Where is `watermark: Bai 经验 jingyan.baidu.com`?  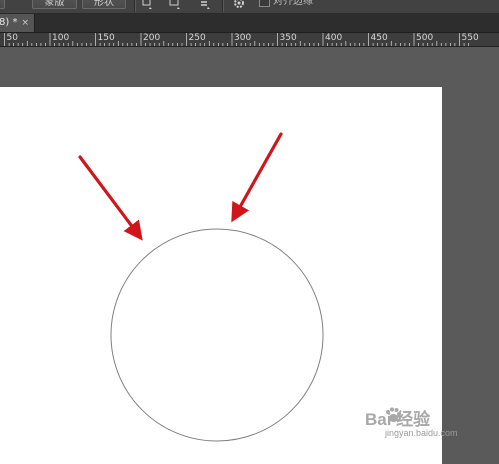 watermark: Bai 经验 jingyan.baidu.com is located at coordinates (411, 424).